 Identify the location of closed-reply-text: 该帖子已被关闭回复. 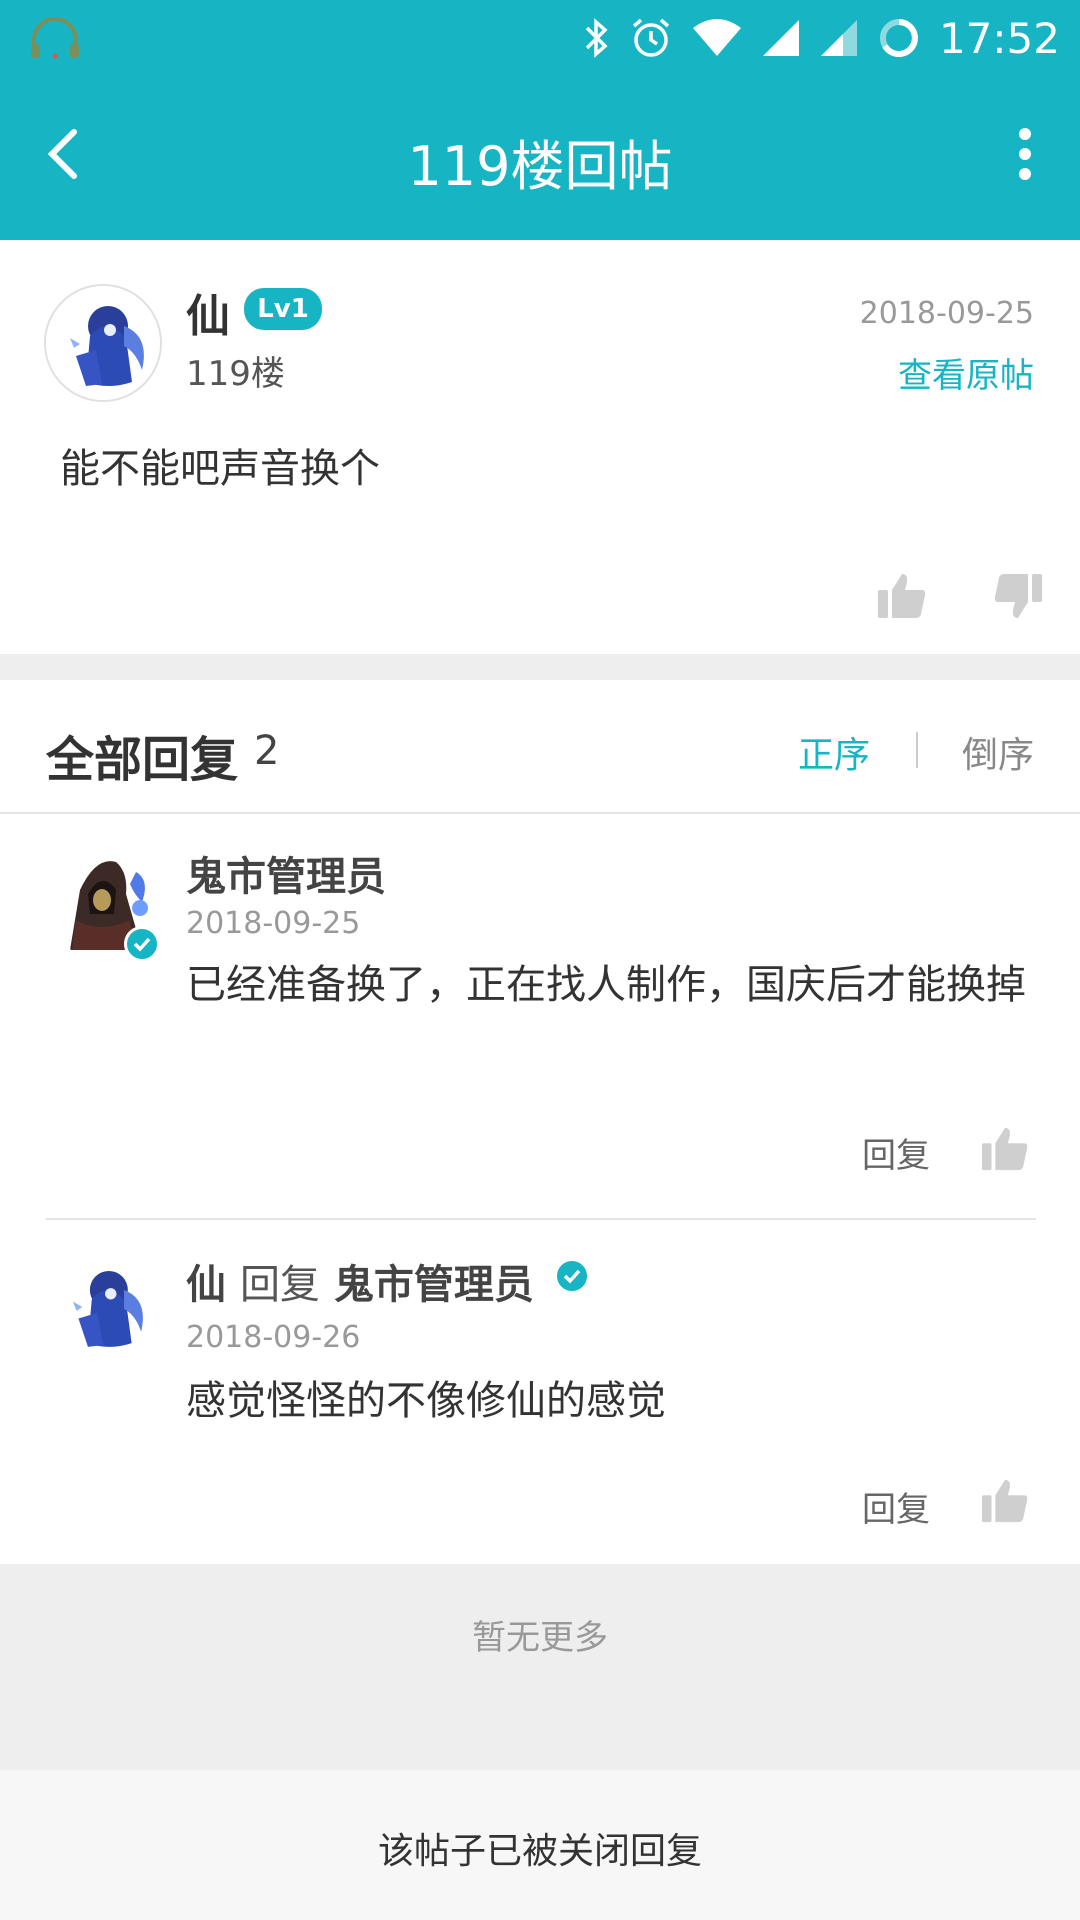
(539, 1851).